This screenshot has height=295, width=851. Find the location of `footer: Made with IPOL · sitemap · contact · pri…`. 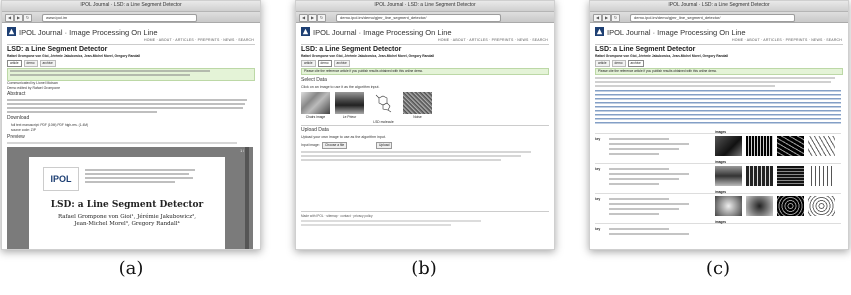

footer: Made with IPOL · sitemap · contact · pri… is located at coordinates (337, 216).